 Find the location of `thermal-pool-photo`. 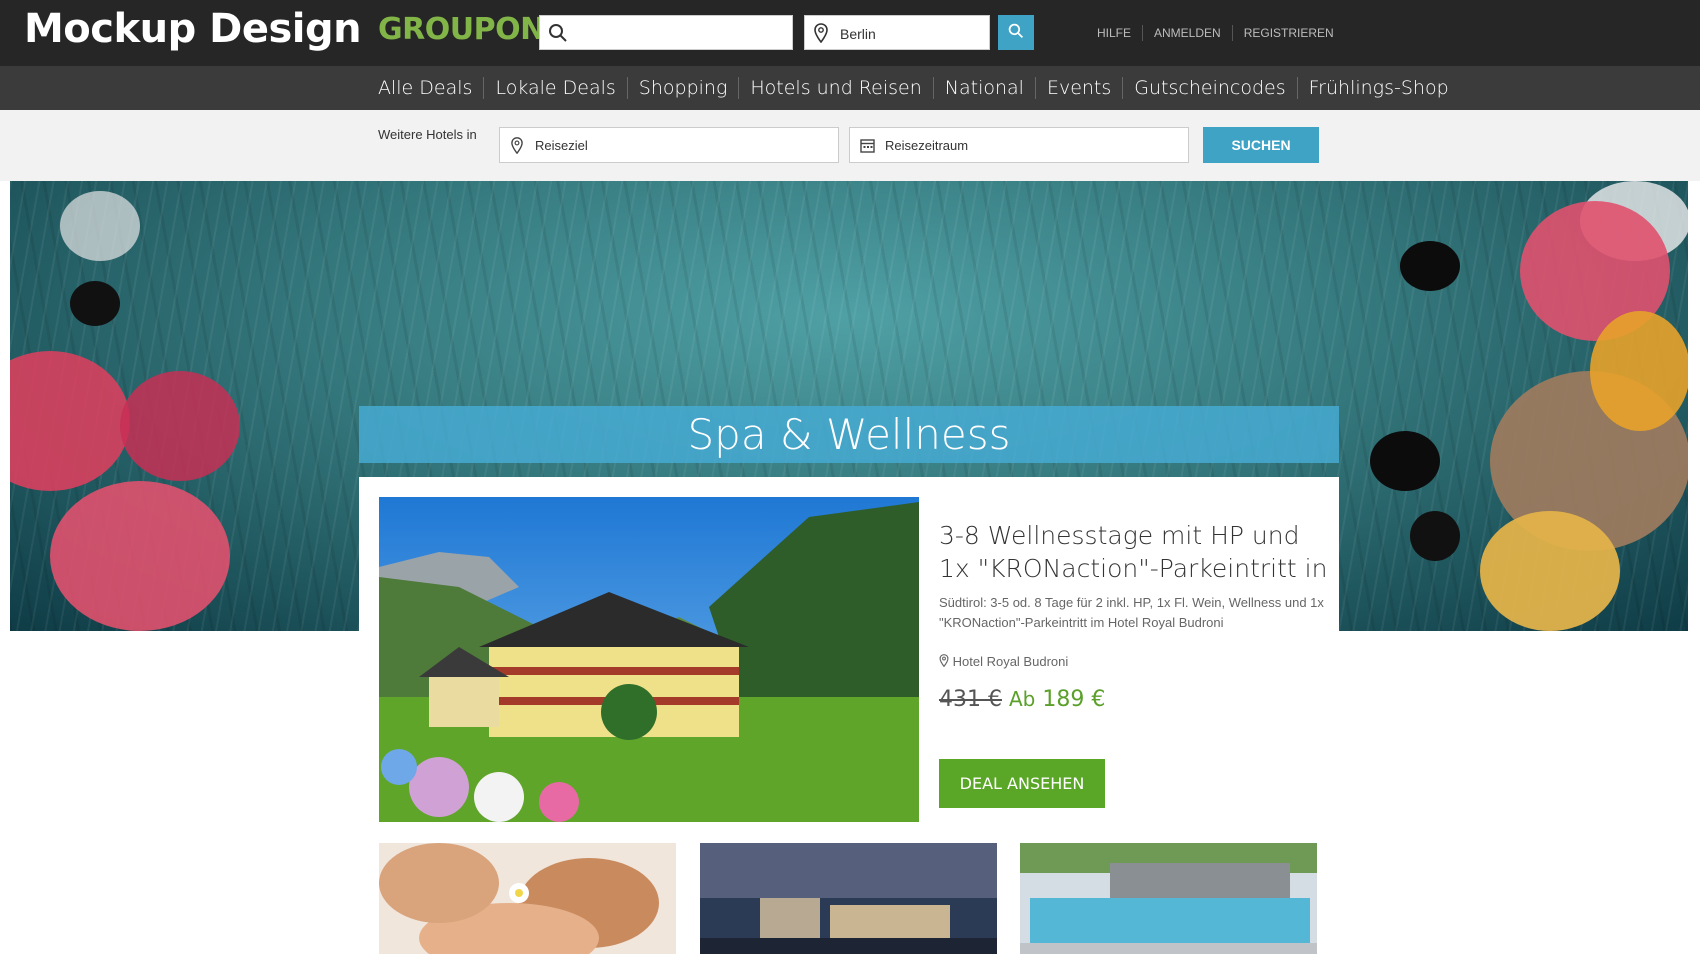

thermal-pool-photo is located at coordinates (1168, 898).